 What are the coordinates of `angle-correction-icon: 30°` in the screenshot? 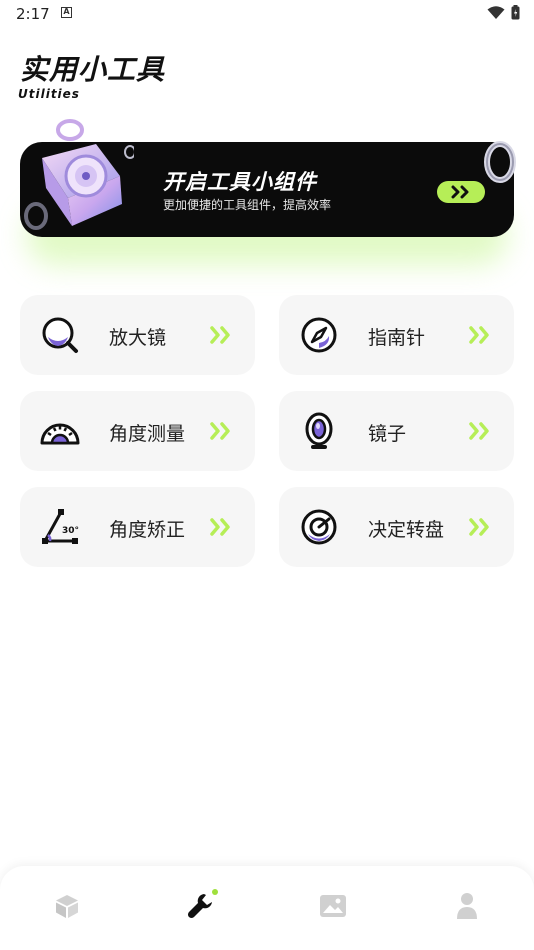 It's located at (60, 526).